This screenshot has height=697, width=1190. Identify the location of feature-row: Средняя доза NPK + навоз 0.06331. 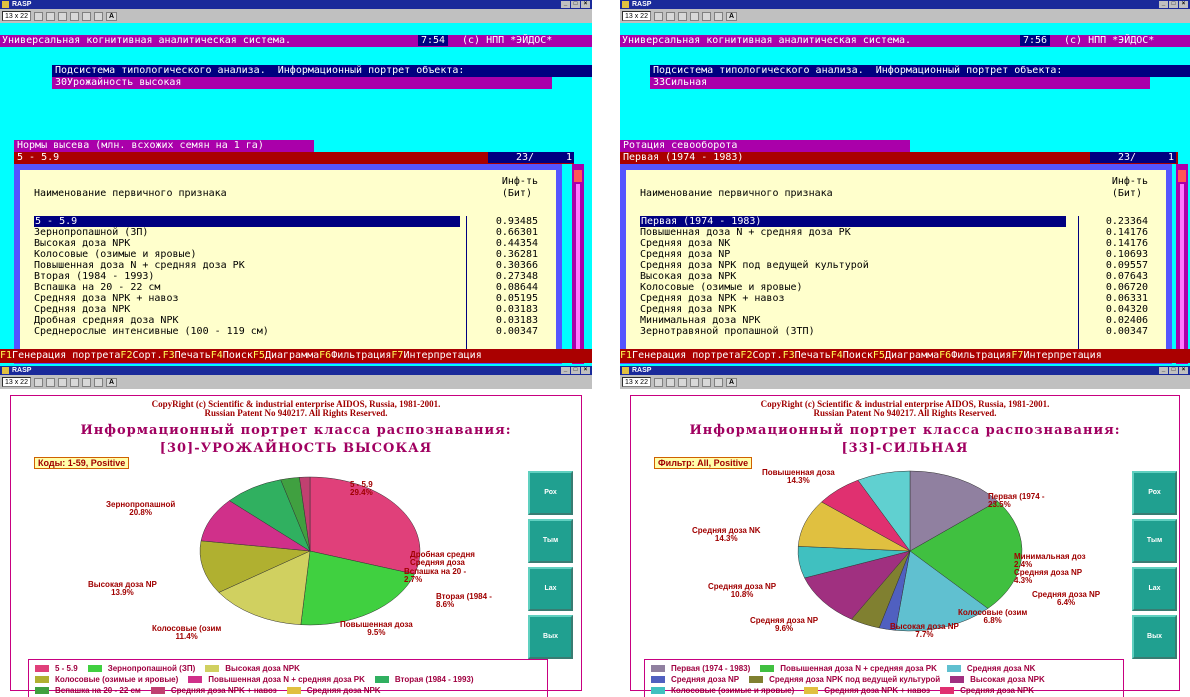
(897, 298).